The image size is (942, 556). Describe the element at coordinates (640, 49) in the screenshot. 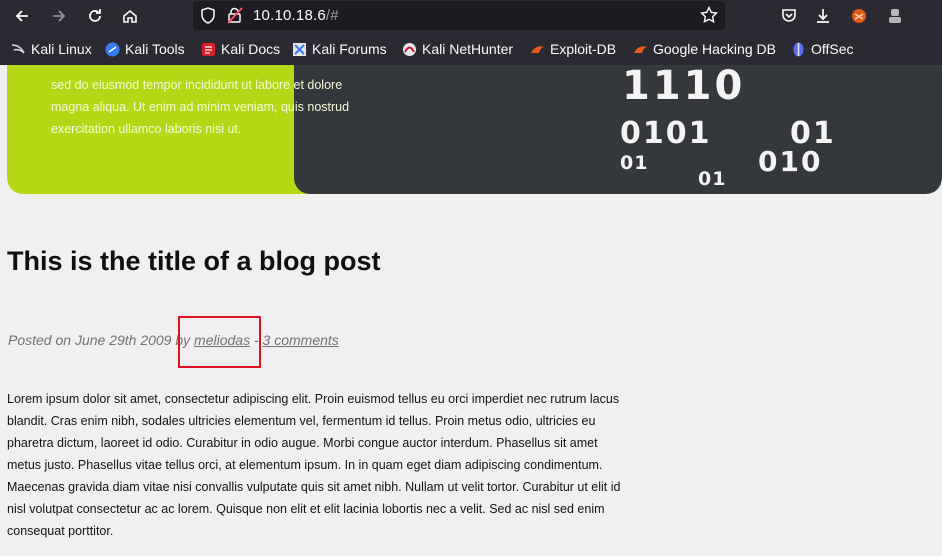

I see `ghdb-icon` at that location.